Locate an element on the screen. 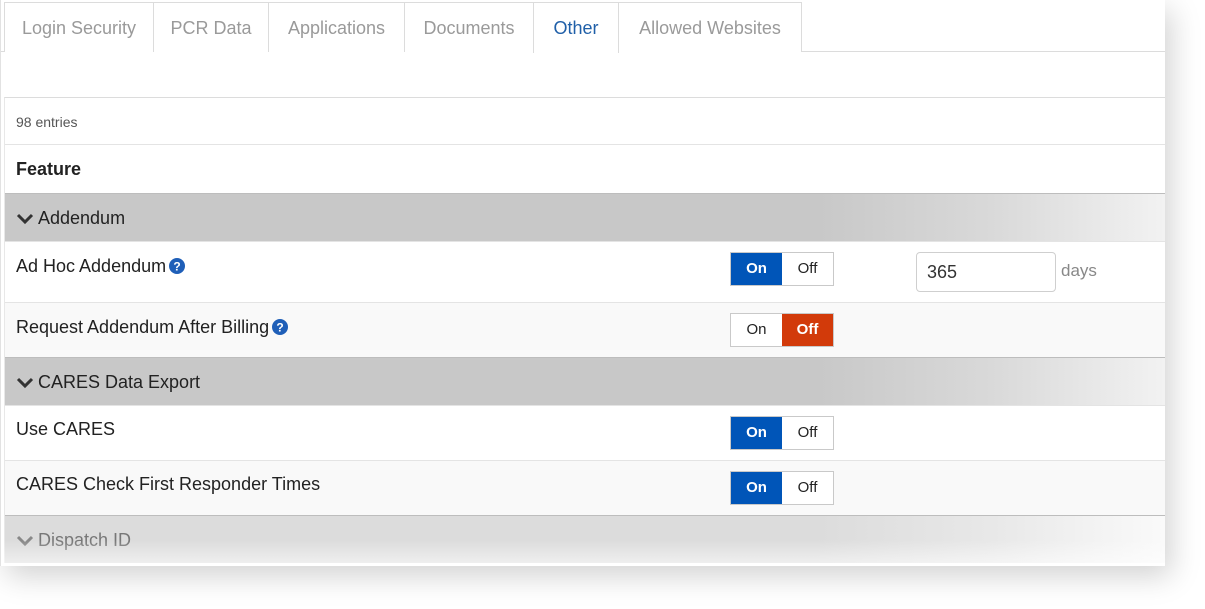 This screenshot has height=609, width=1205. feature-label: Ad Hoc Addendum is located at coordinates (91, 266).